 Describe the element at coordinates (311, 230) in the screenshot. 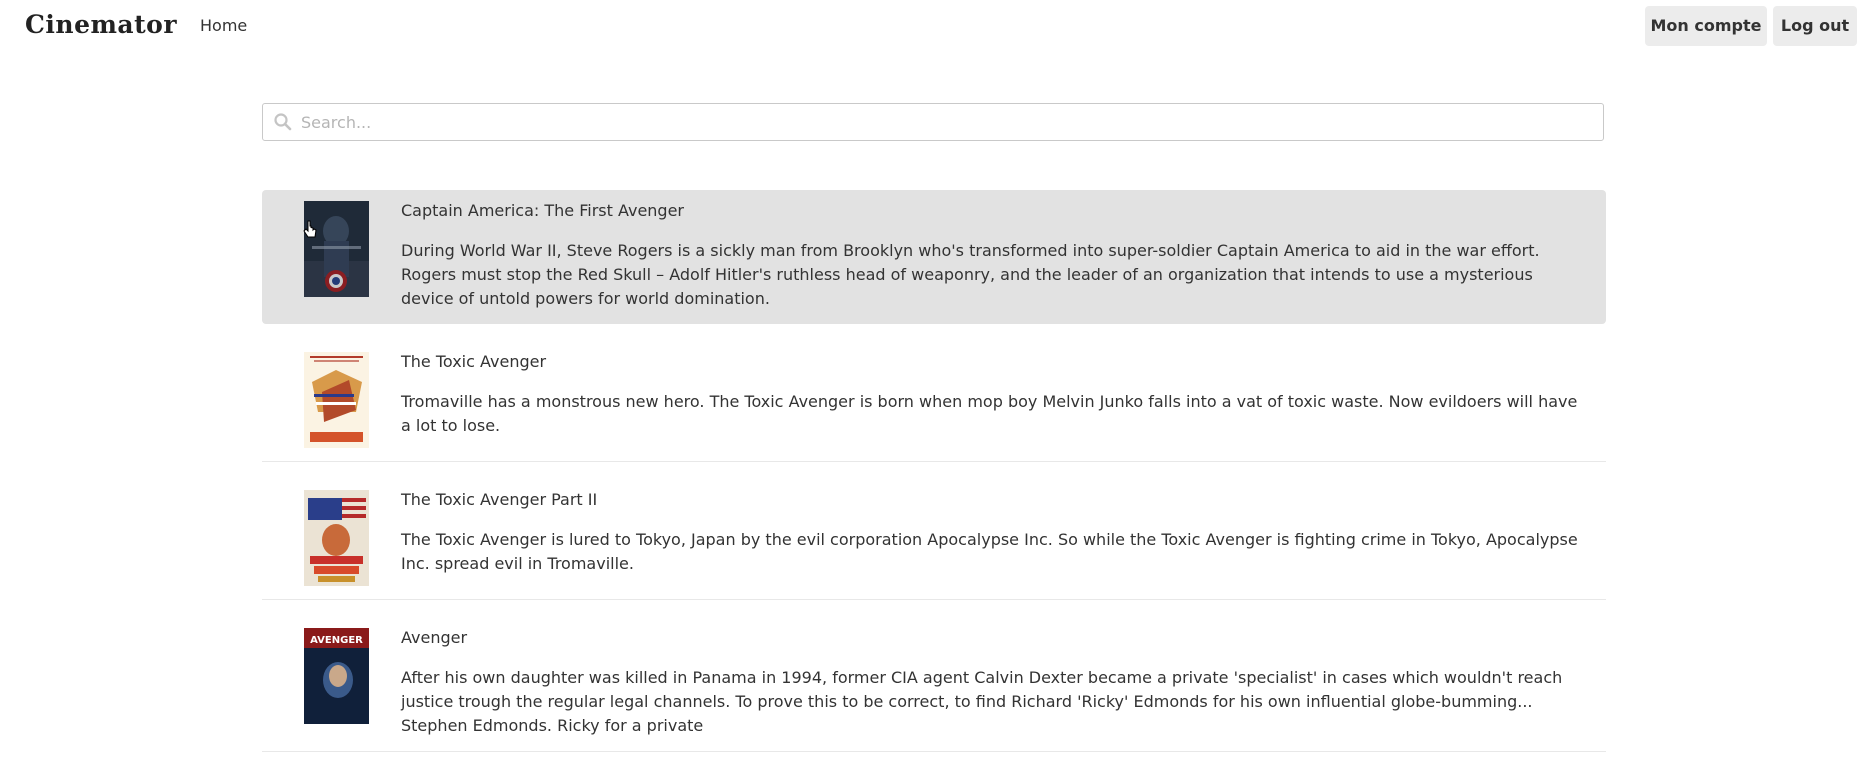

I see `mouse-cursor-icon` at that location.